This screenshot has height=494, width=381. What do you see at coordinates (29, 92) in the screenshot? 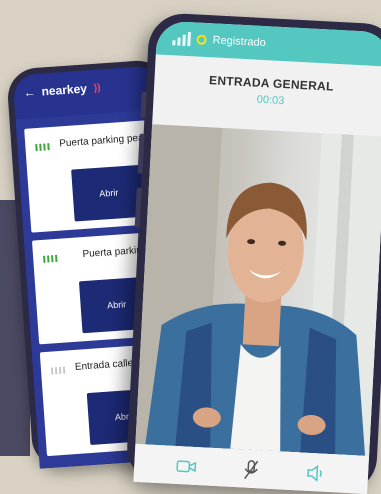
I see `back-arrow-icon: ←` at bounding box center [29, 92].